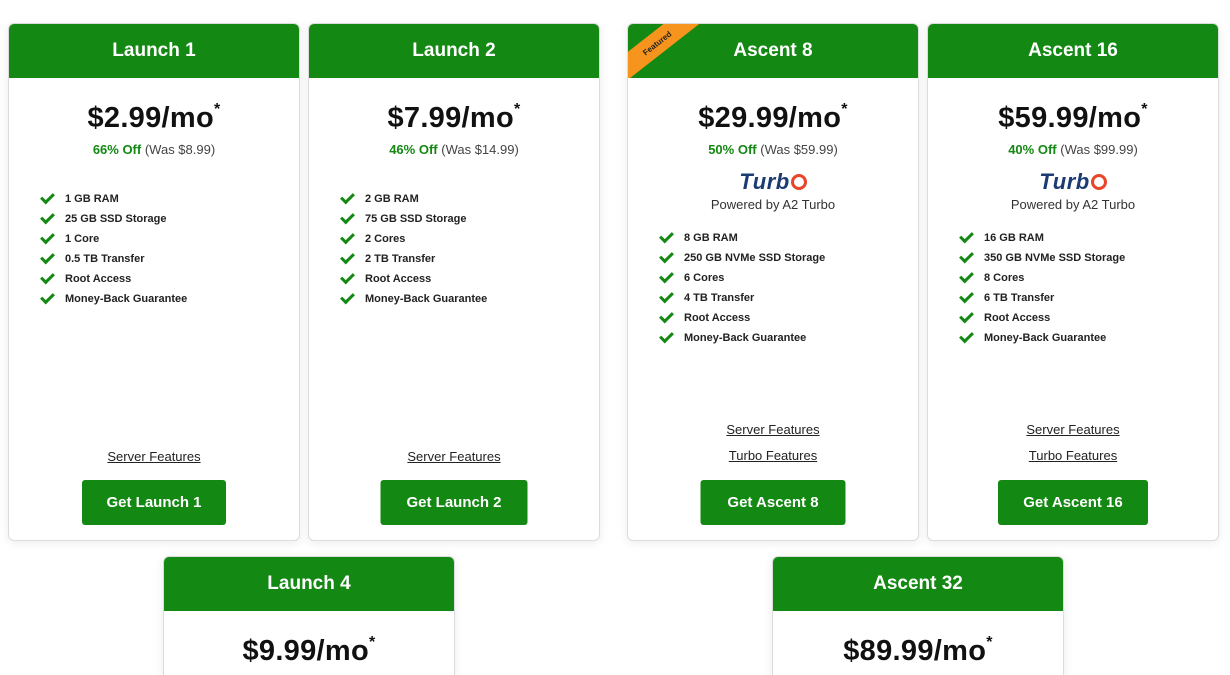 This screenshot has width=1230, height=675. What do you see at coordinates (788, 238) in the screenshot?
I see `feature-item: 8 GB RAM` at bounding box center [788, 238].